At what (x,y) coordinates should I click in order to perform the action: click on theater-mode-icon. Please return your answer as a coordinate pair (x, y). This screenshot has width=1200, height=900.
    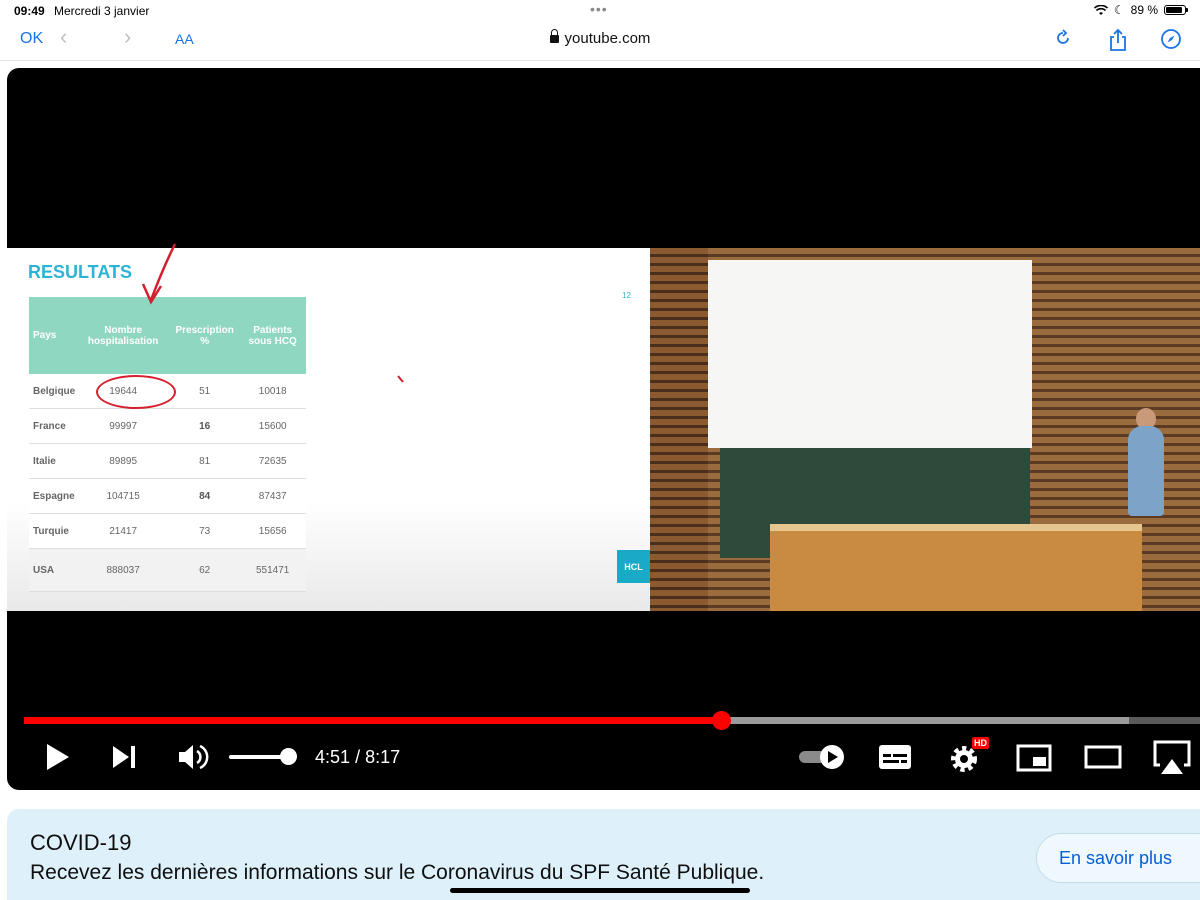
    Looking at the image, I should click on (1103, 757).